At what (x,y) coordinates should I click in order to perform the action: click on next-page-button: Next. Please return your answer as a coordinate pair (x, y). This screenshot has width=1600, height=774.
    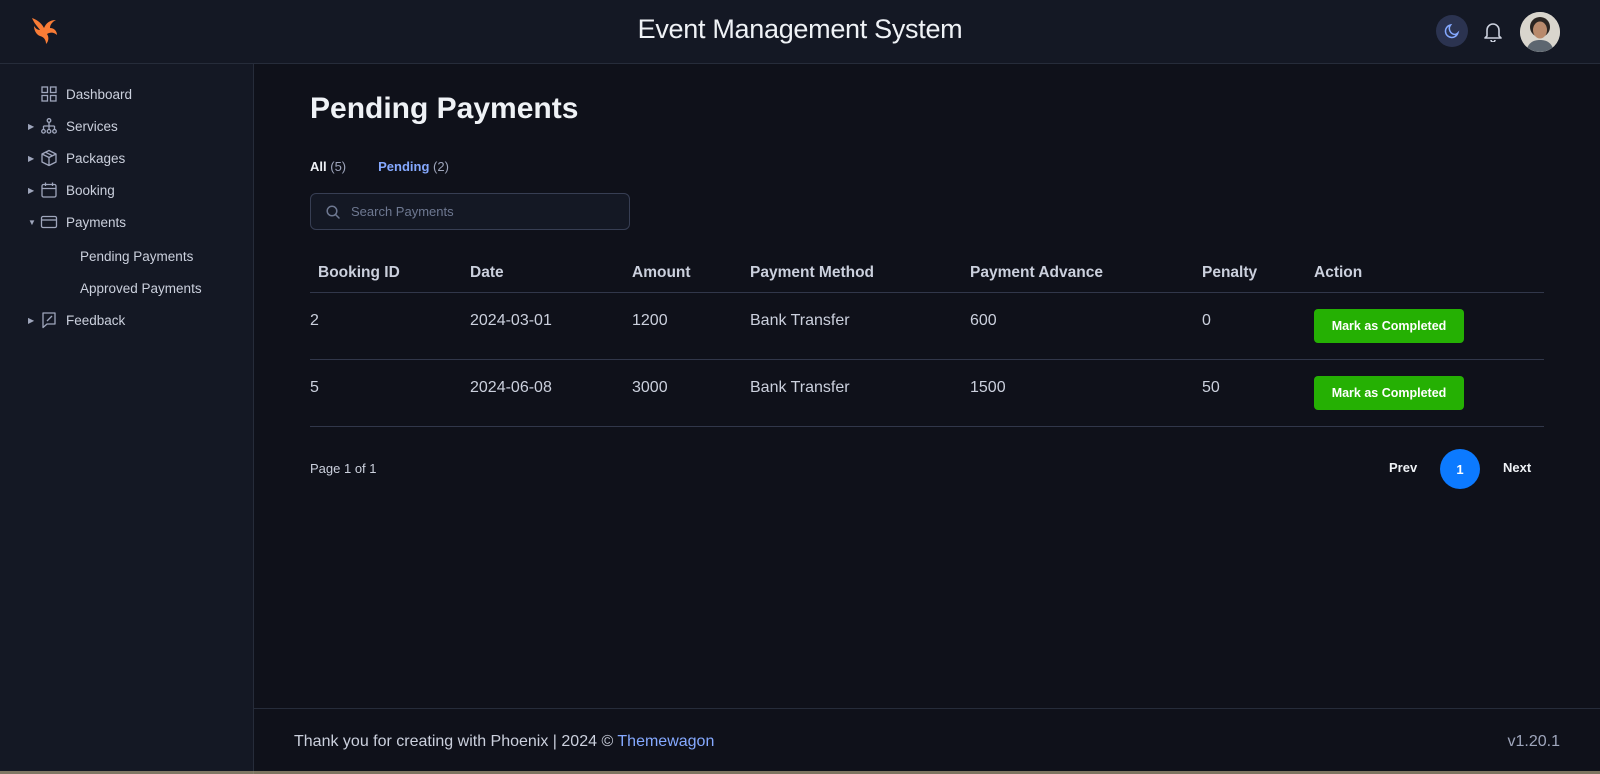
    Looking at the image, I should click on (1517, 467).